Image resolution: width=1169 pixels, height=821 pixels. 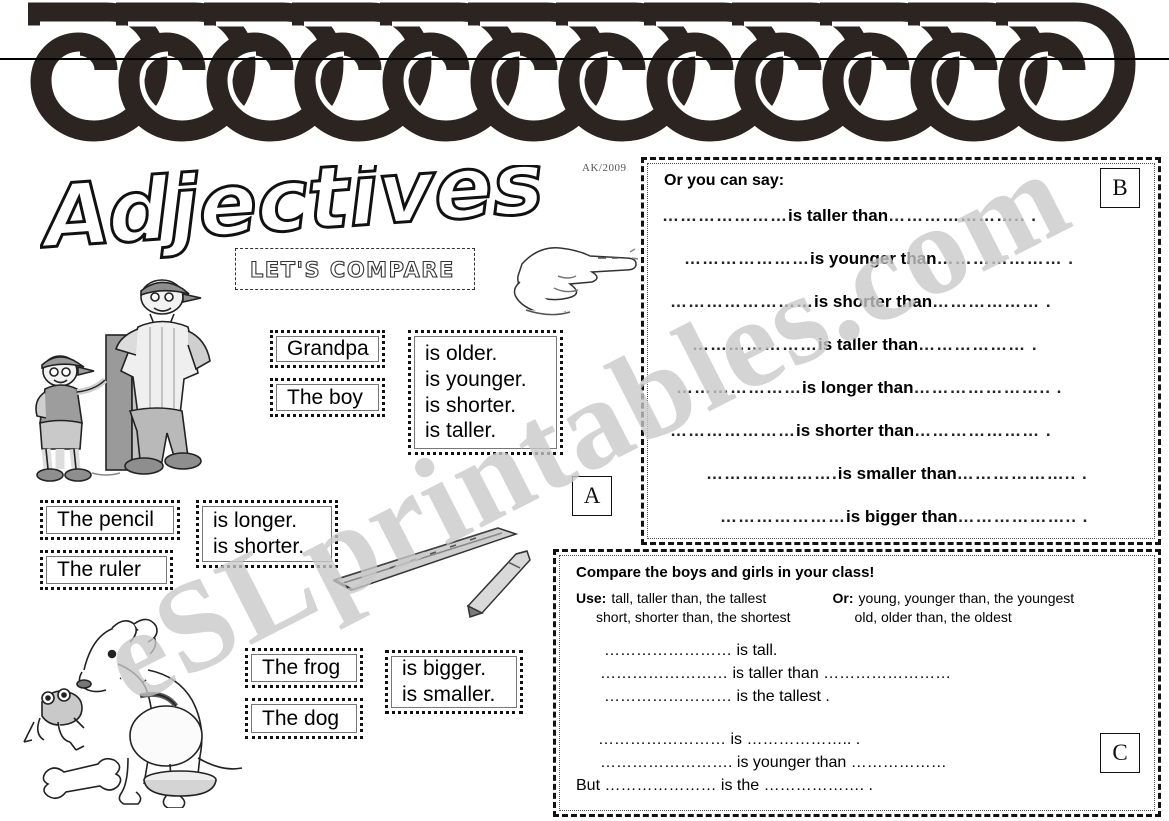 What do you see at coordinates (255, 521) in the screenshot?
I see `verb-line: is longer.` at bounding box center [255, 521].